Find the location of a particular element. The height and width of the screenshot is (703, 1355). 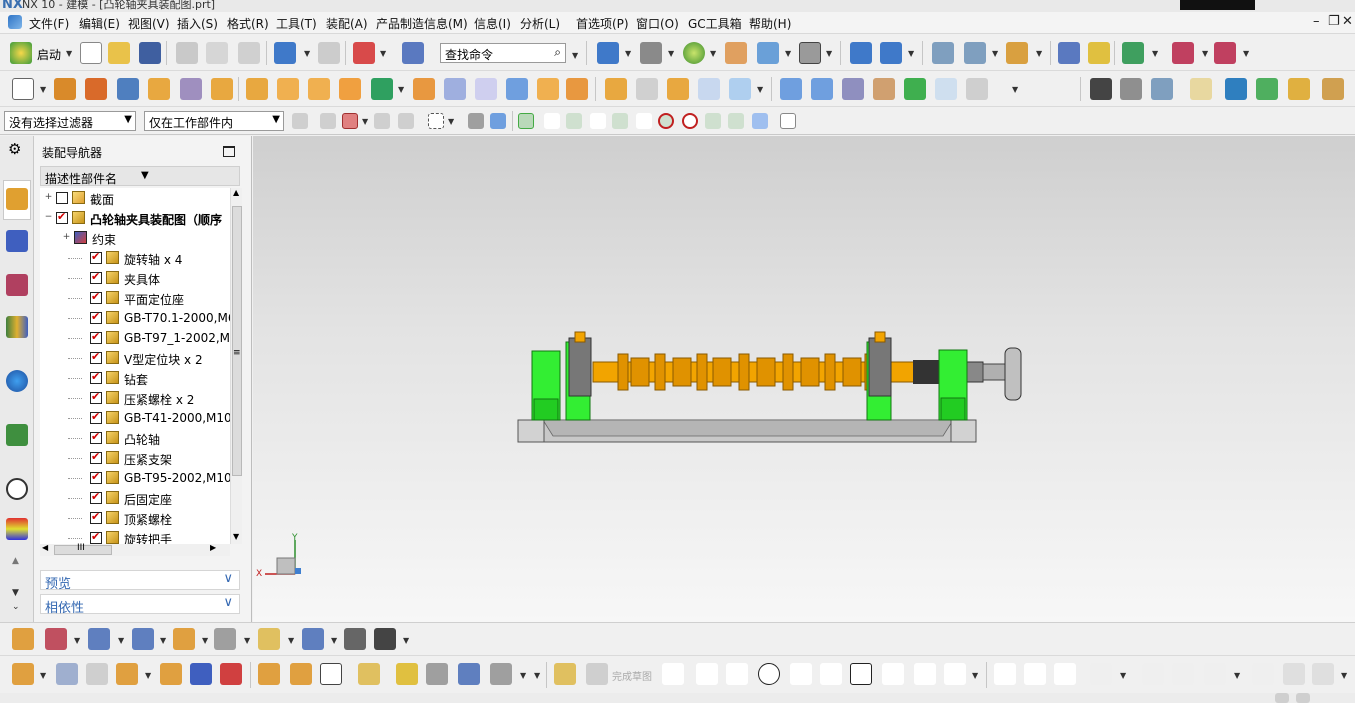

tree-node: 旋转轴 x 4 is located at coordinates (135, 258).